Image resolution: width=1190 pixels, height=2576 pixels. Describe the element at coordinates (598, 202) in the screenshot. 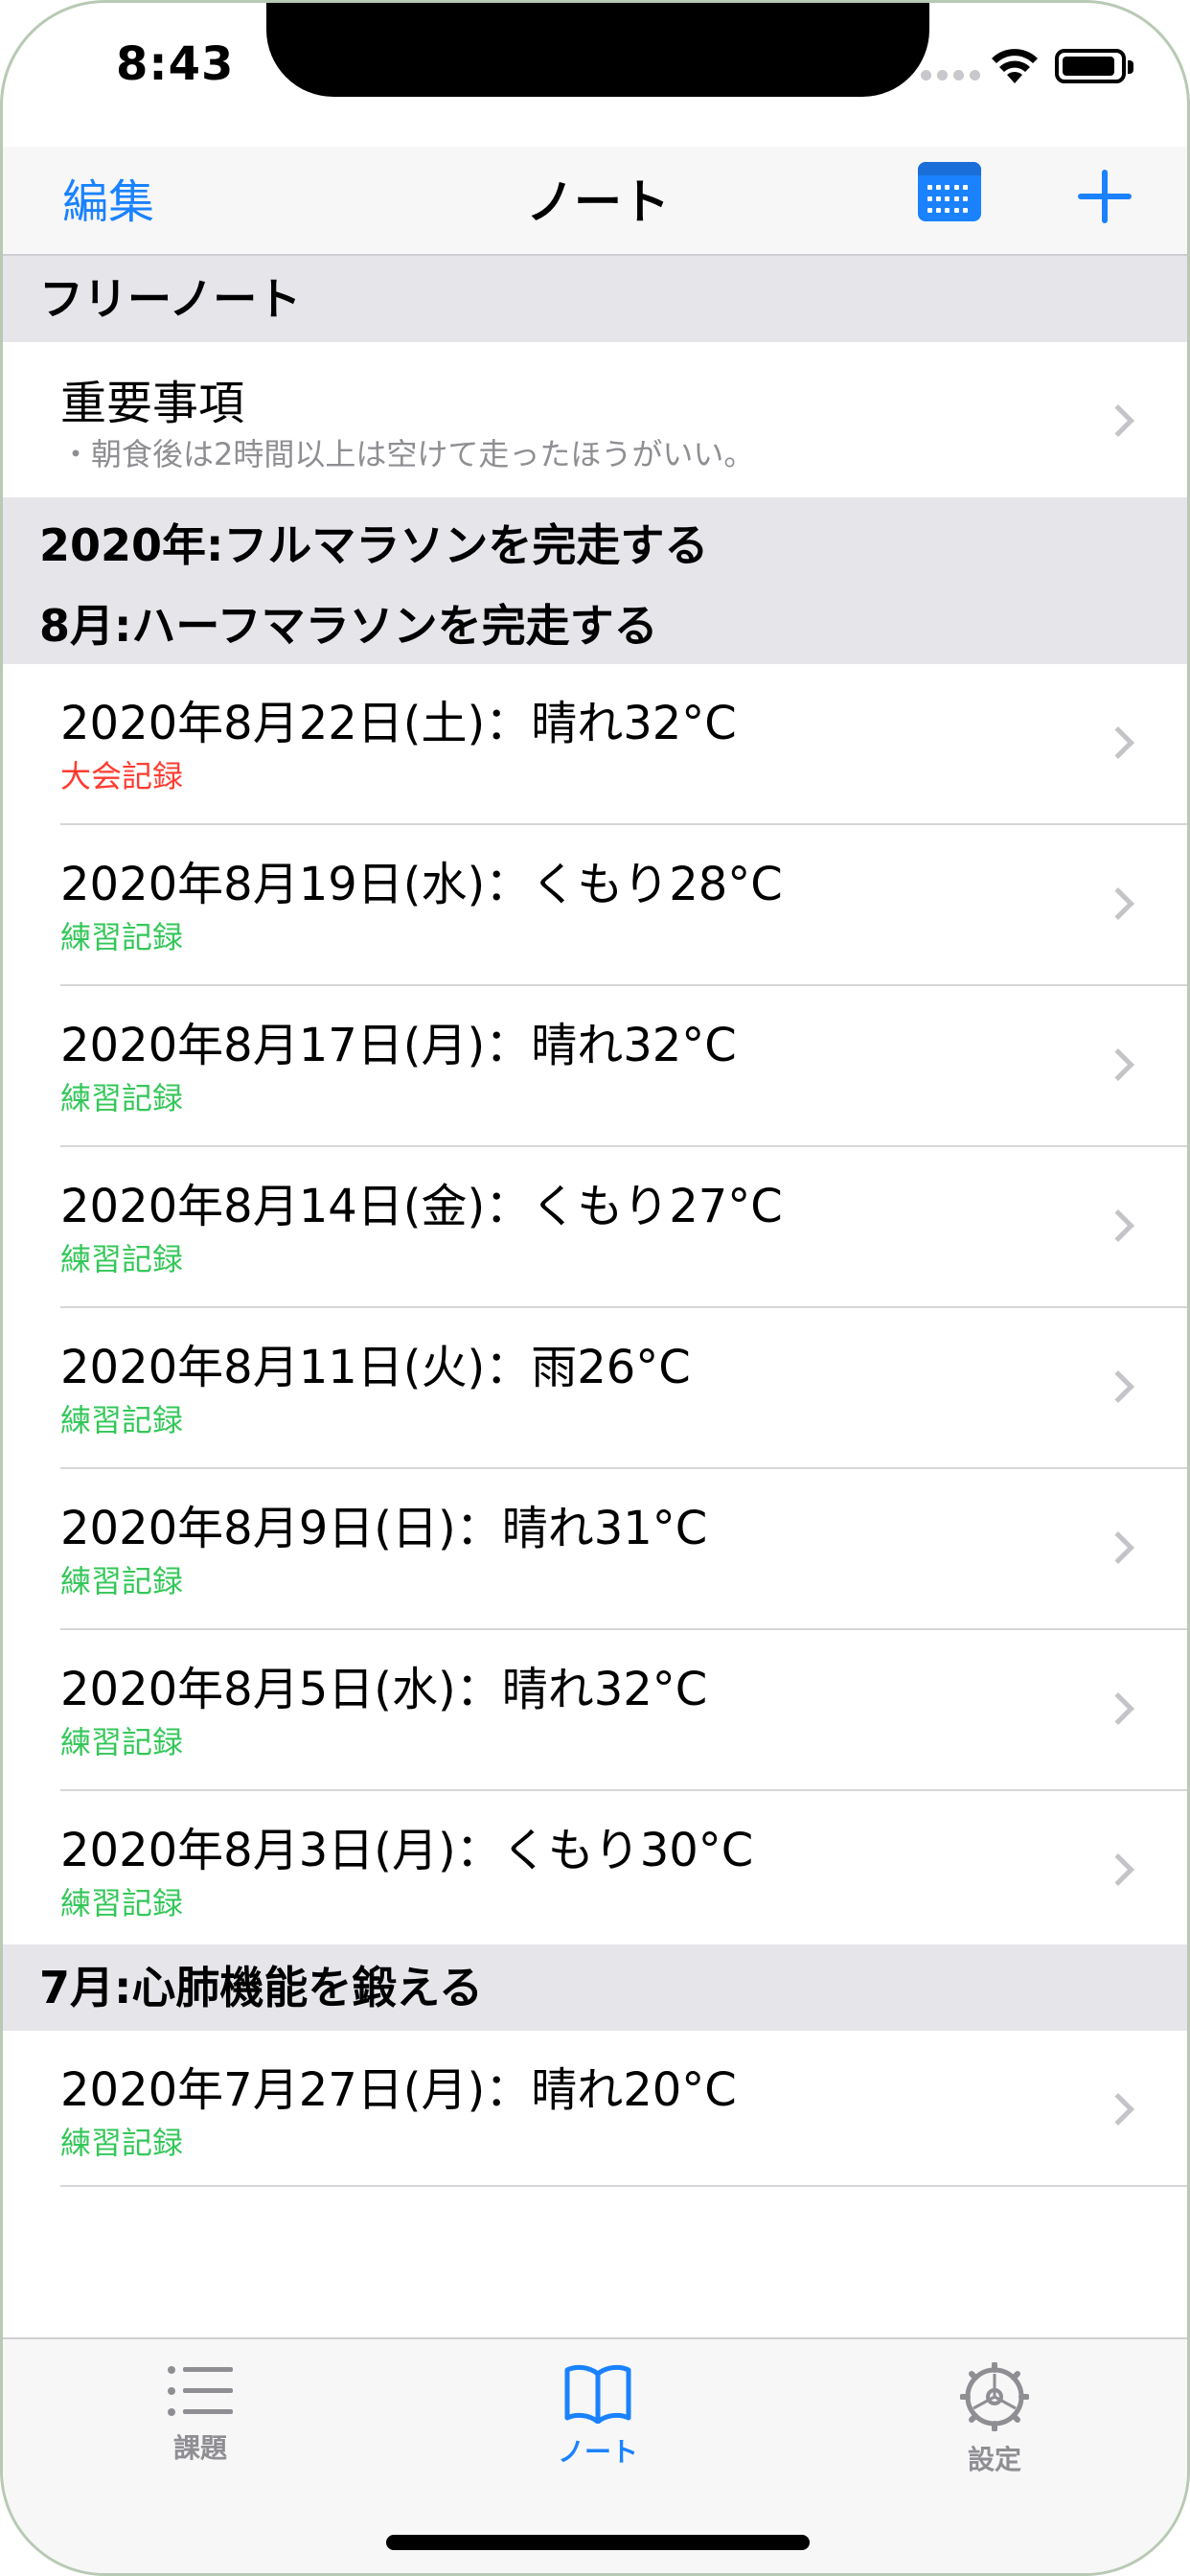

I see `page-title: ノート` at that location.